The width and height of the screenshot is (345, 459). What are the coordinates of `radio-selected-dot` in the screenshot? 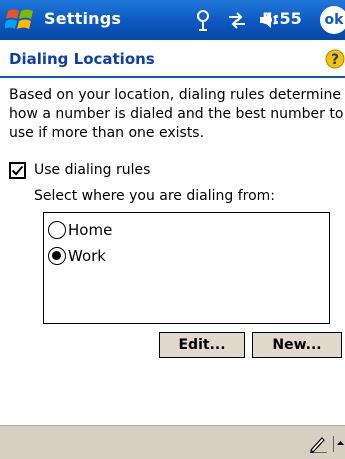 It's located at (56, 255).